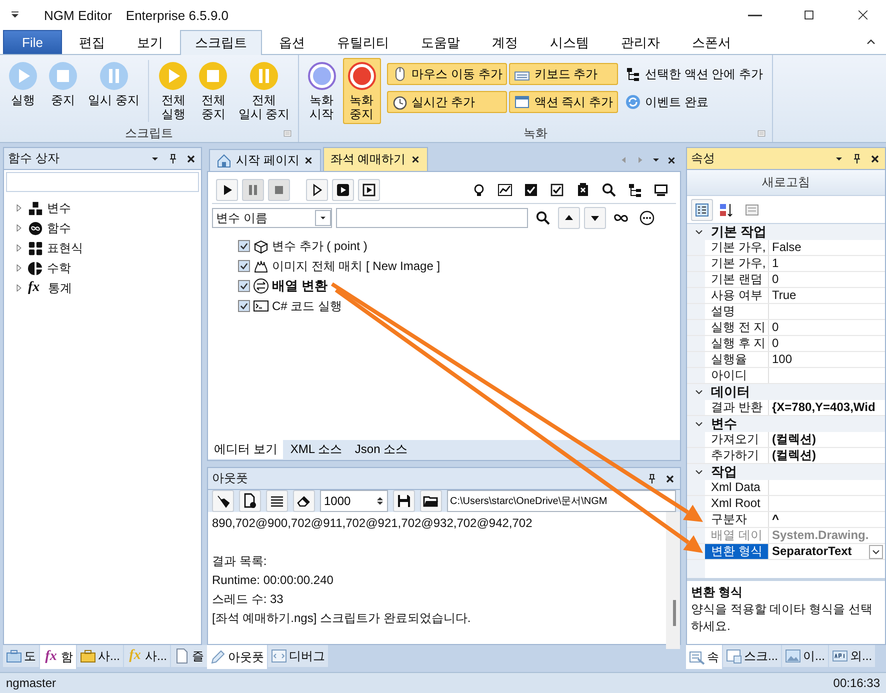 The height and width of the screenshot is (693, 886). I want to click on property-name: 가져오기, so click(737, 439).